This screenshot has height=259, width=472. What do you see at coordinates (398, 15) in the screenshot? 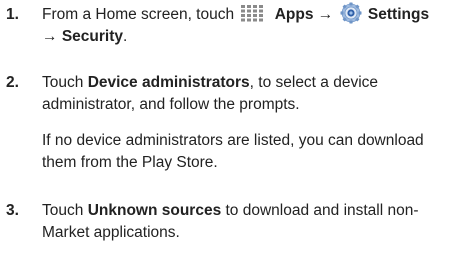
I see `settings-label: Settings` at bounding box center [398, 15].